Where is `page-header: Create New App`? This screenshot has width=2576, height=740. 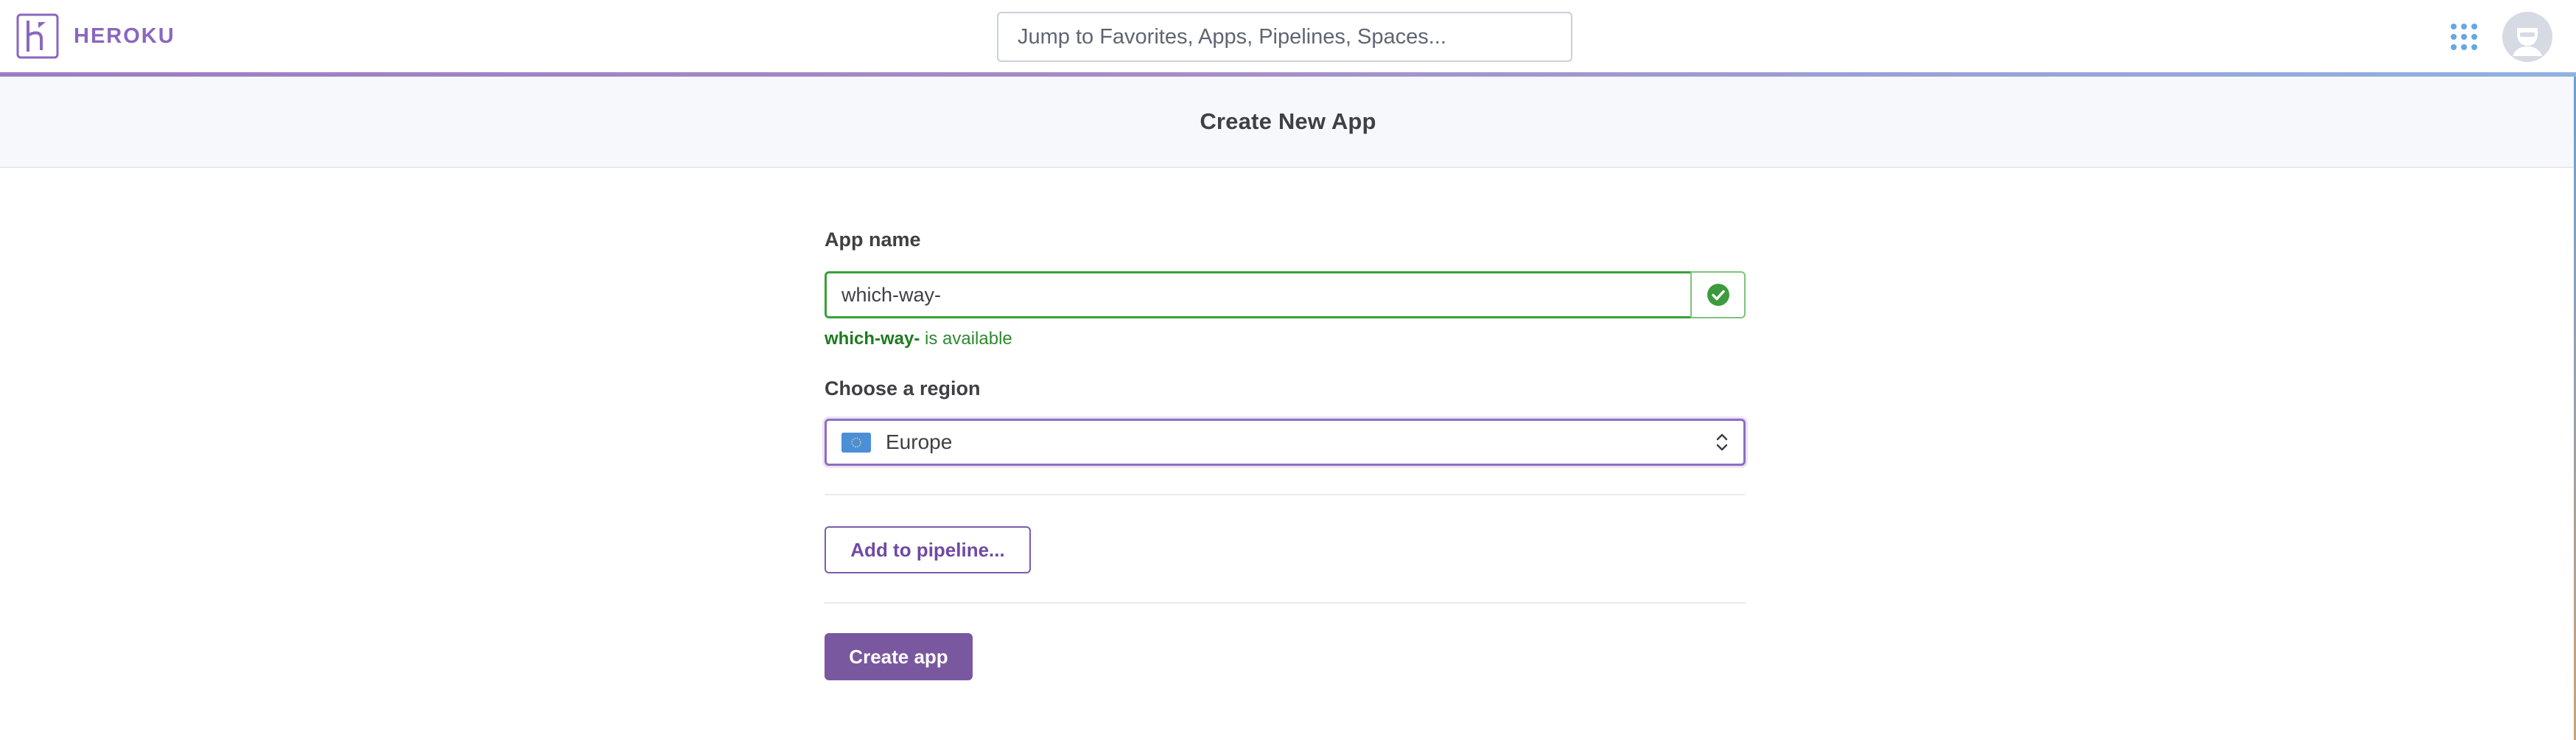 page-header: Create New App is located at coordinates (1288, 122).